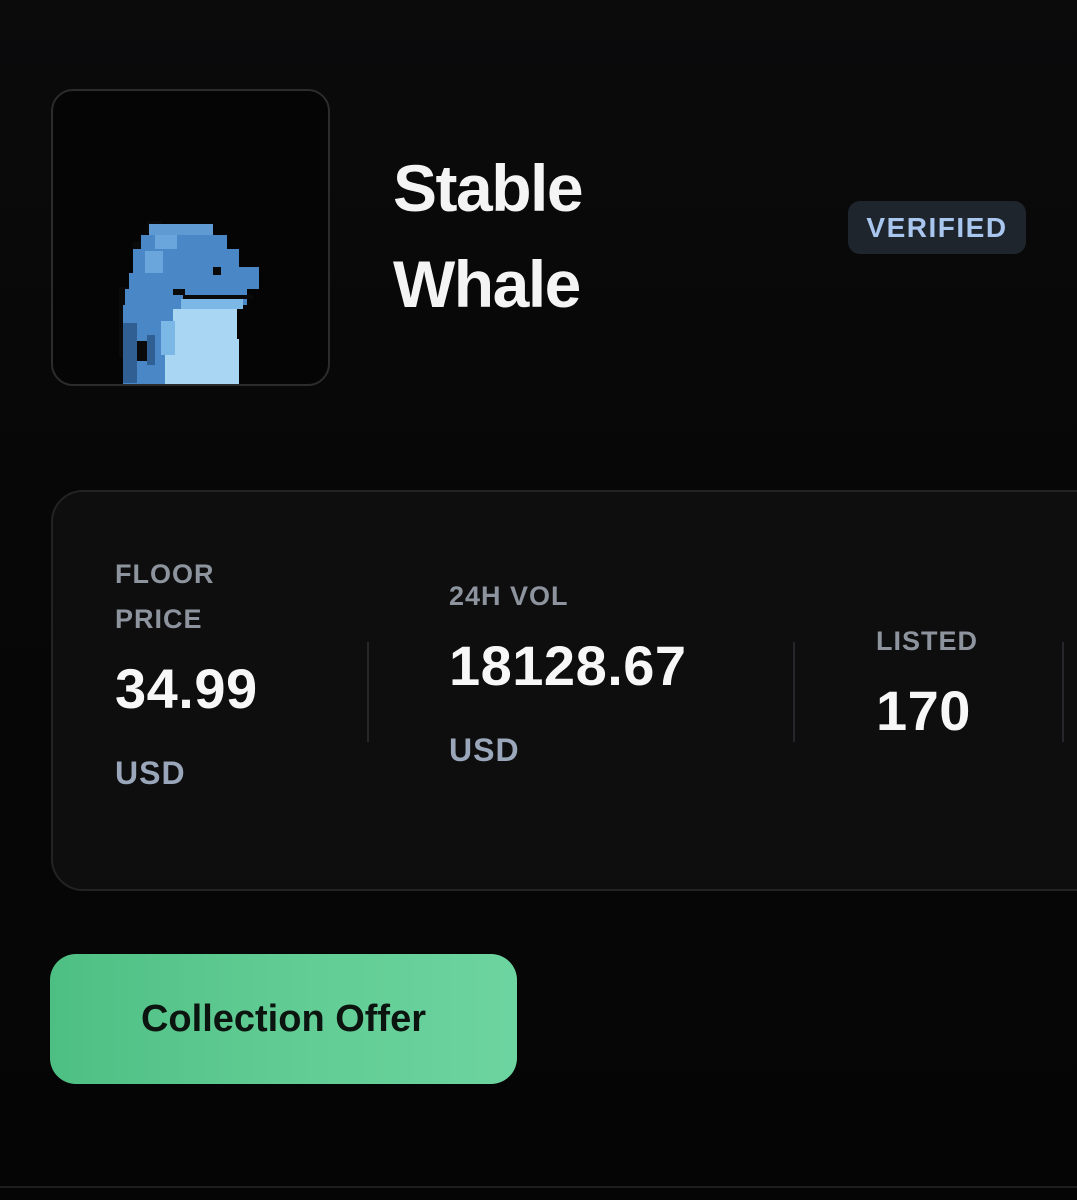  What do you see at coordinates (923, 710) in the screenshot?
I see `listed-value: 170` at bounding box center [923, 710].